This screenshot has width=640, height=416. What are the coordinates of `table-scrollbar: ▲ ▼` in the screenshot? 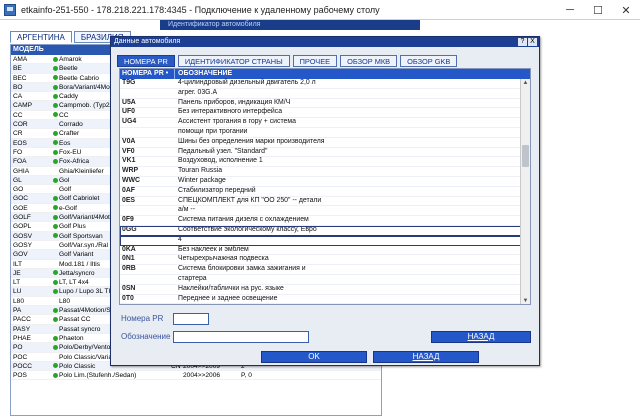 It's located at (525, 191).